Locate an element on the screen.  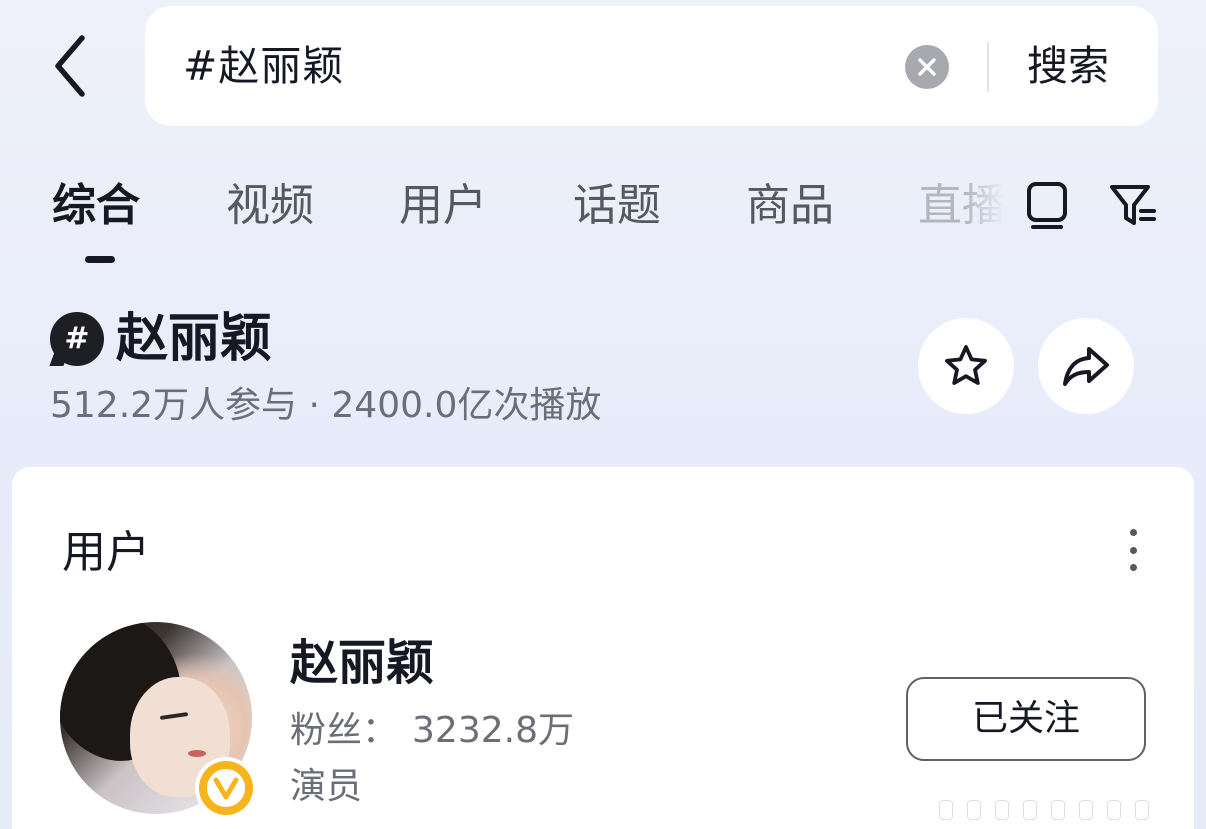
topic-stats: 512.2万人参与 · 2400.0亿次播放 is located at coordinates (326, 405).